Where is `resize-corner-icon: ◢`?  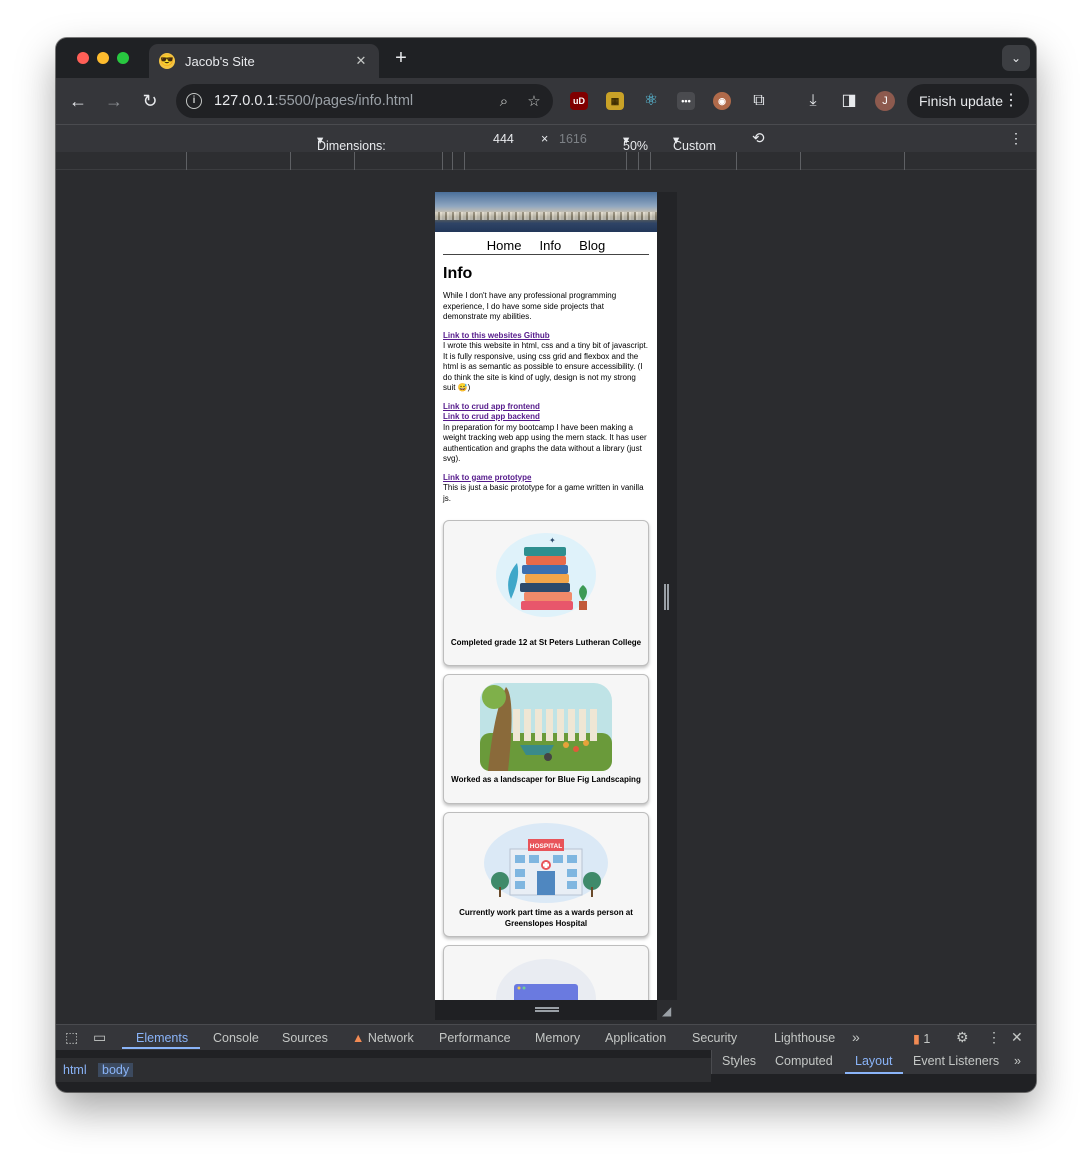
resize-corner-icon: ◢ is located at coordinates (666, 1011).